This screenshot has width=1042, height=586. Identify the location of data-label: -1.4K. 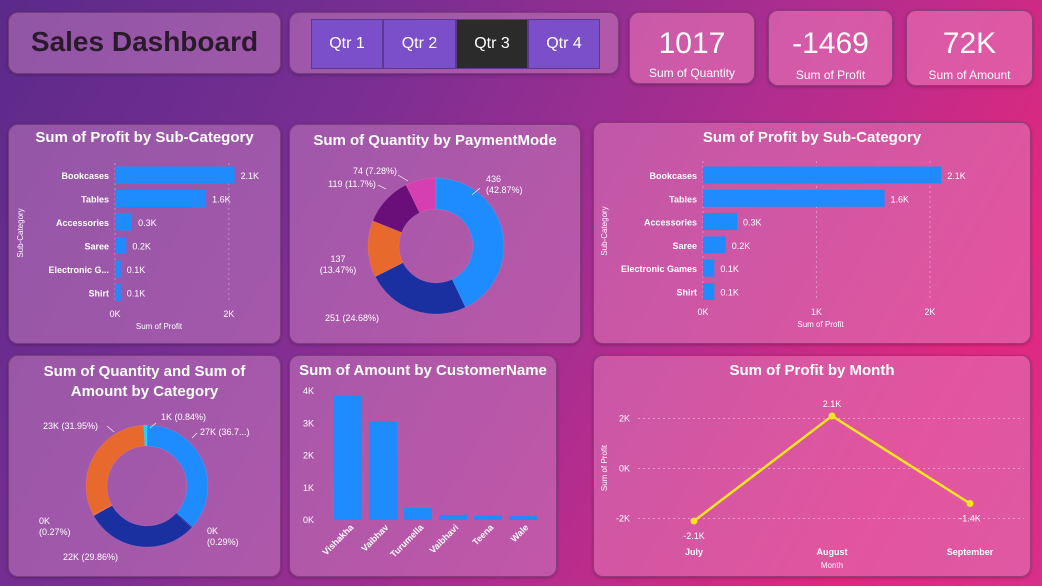
(970, 519).